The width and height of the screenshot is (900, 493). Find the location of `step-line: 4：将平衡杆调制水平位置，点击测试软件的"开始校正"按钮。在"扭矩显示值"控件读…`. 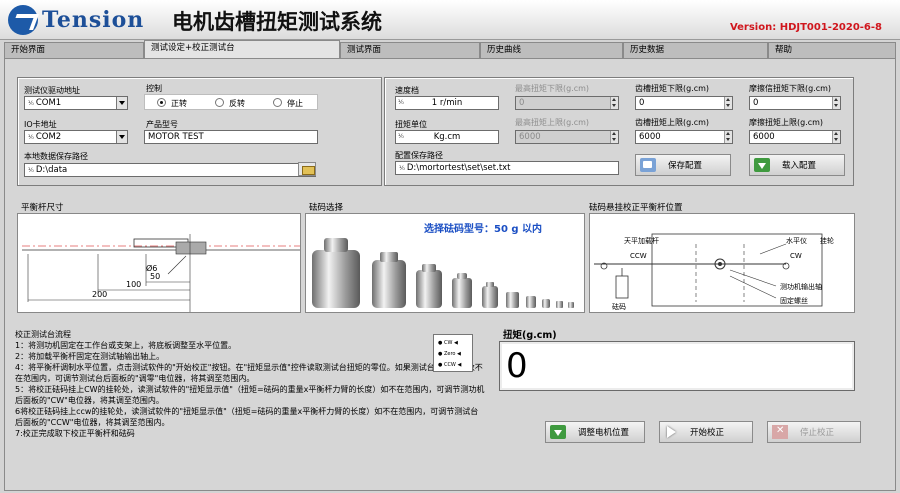

step-line: 4：将平衡杆调制水平位置，点击测试软件的"开始校正"按钮。在"扭矩显示值"控件读… is located at coordinates (249, 373).